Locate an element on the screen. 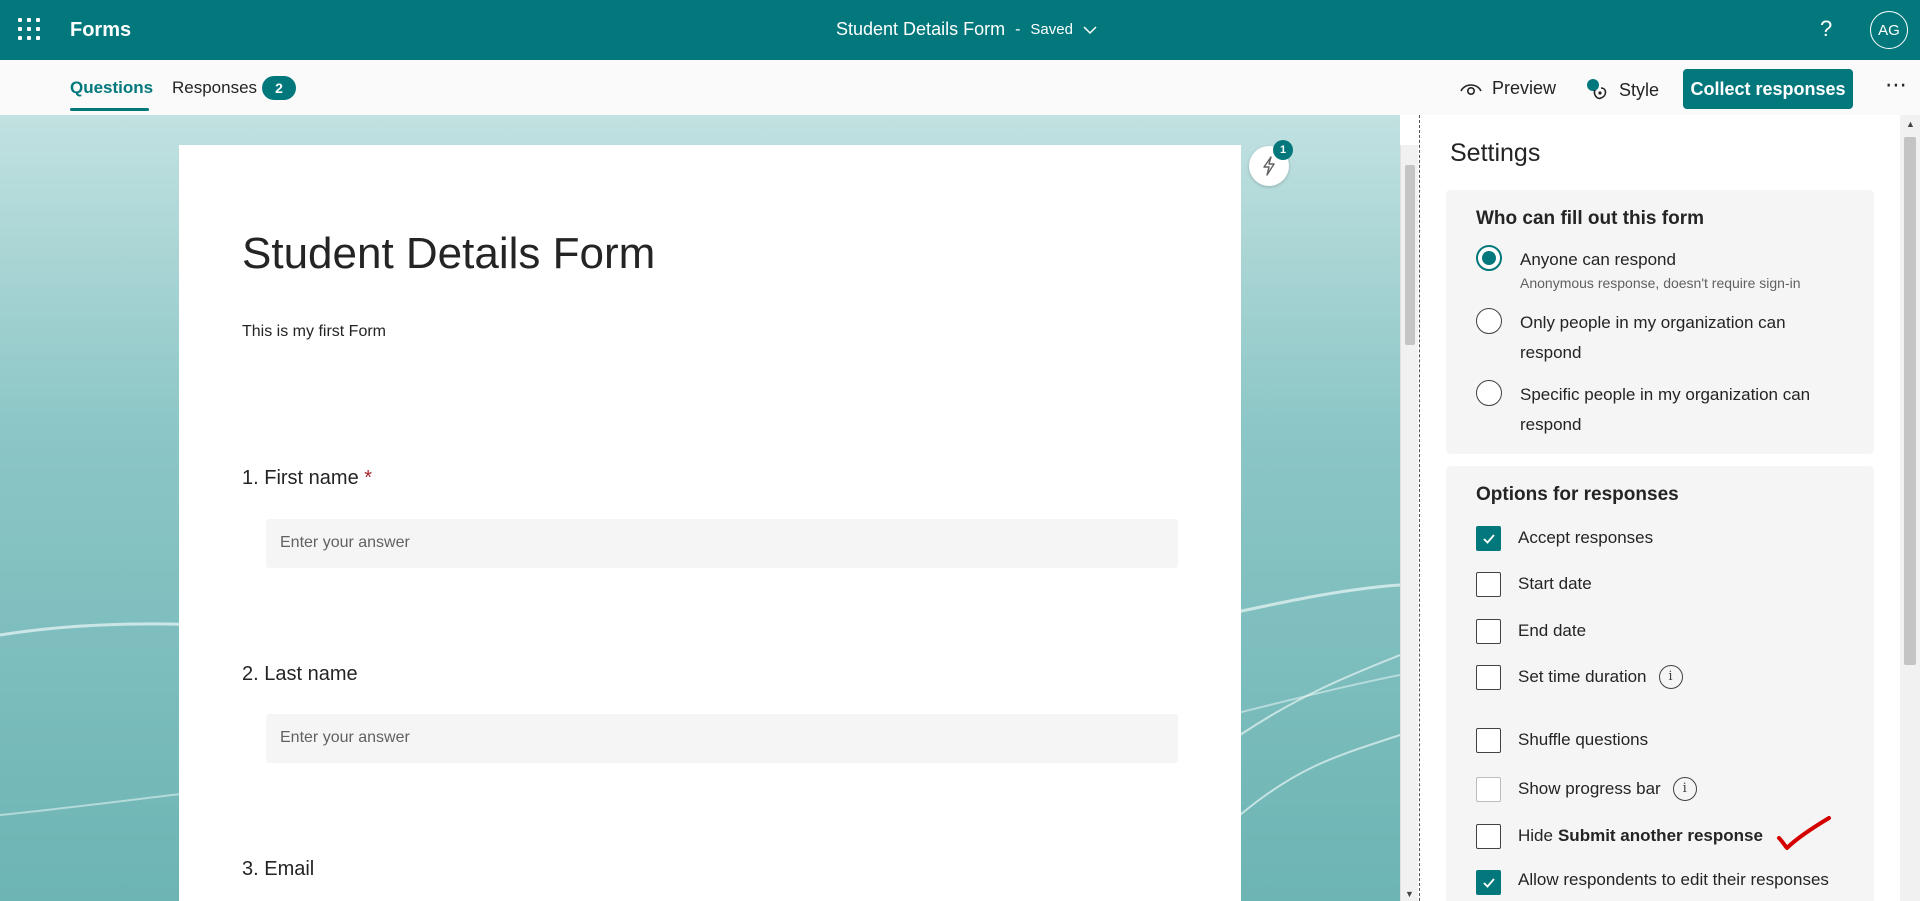  required-indicator: * is located at coordinates (368, 478).